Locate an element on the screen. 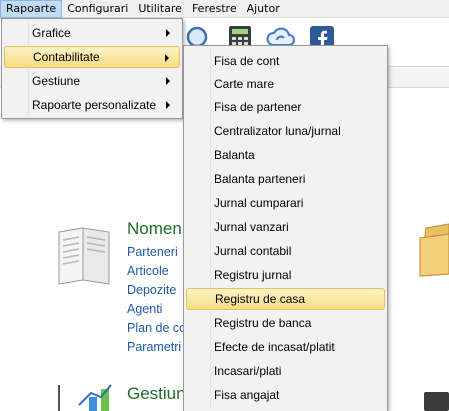 The width and height of the screenshot is (449, 411). menu-item-balanta: Balanta is located at coordinates (285, 155).